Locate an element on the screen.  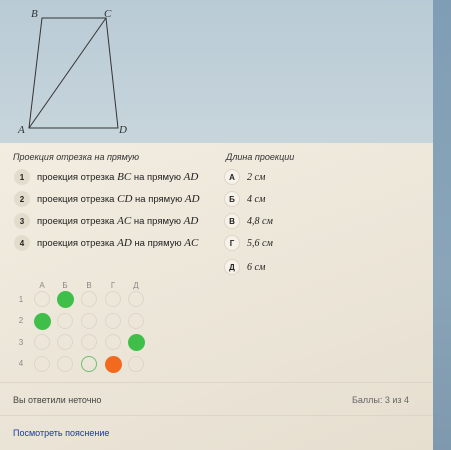
task-row-1: 1 проекция отрезка BC на прямую AD is located at coordinates (106, 177).